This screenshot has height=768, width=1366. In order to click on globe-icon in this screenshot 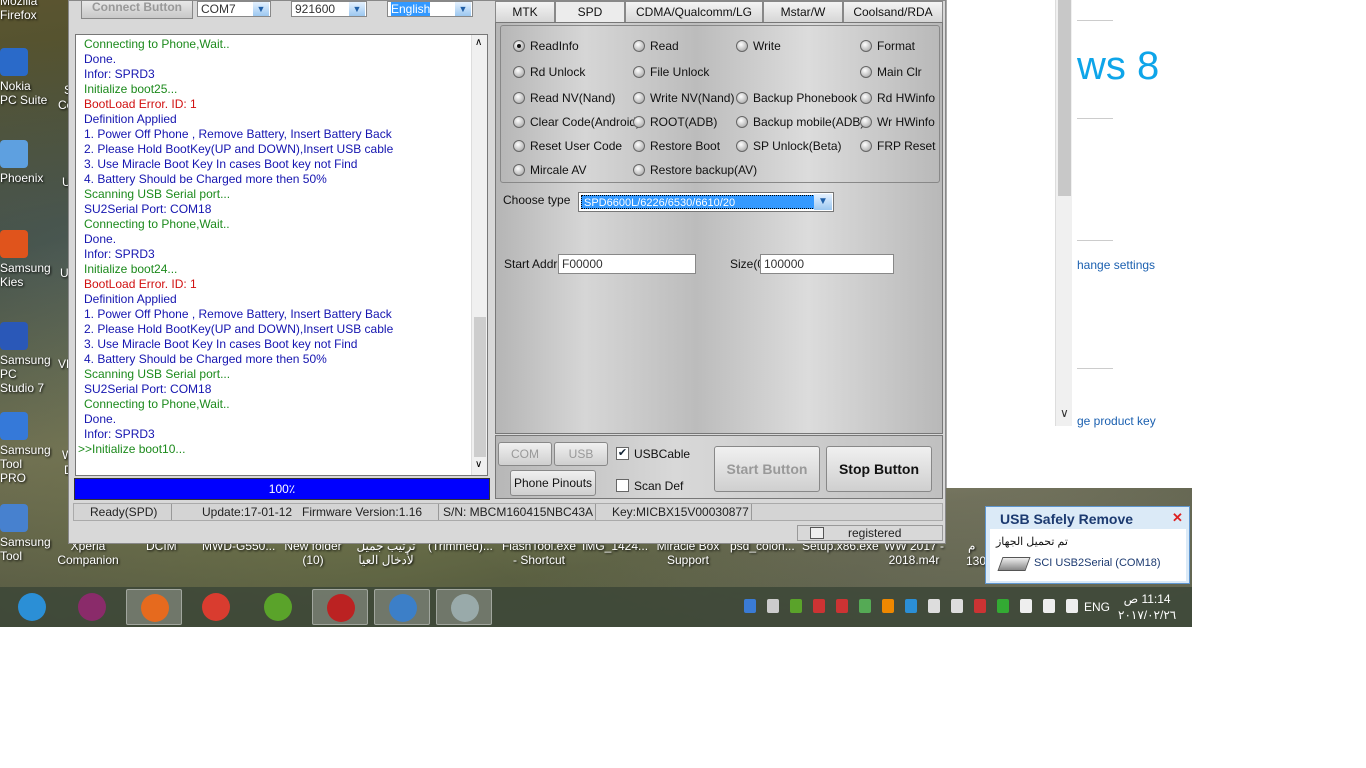, I will do `click(1003, 606)`.